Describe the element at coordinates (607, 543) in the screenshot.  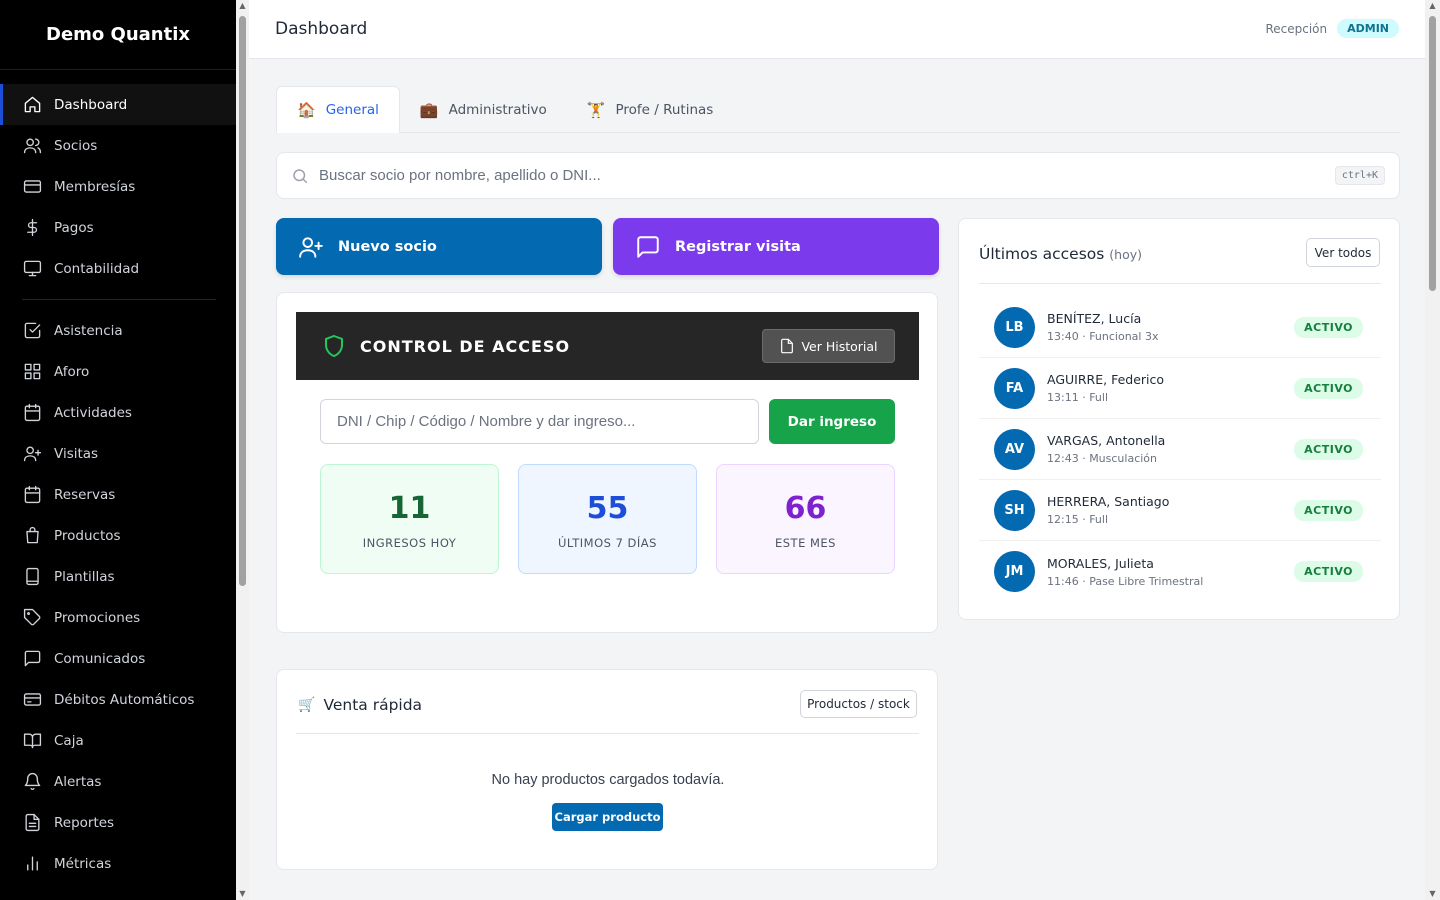
I see `stat-label: ÚLTIMOS 7 DÍAS` at that location.